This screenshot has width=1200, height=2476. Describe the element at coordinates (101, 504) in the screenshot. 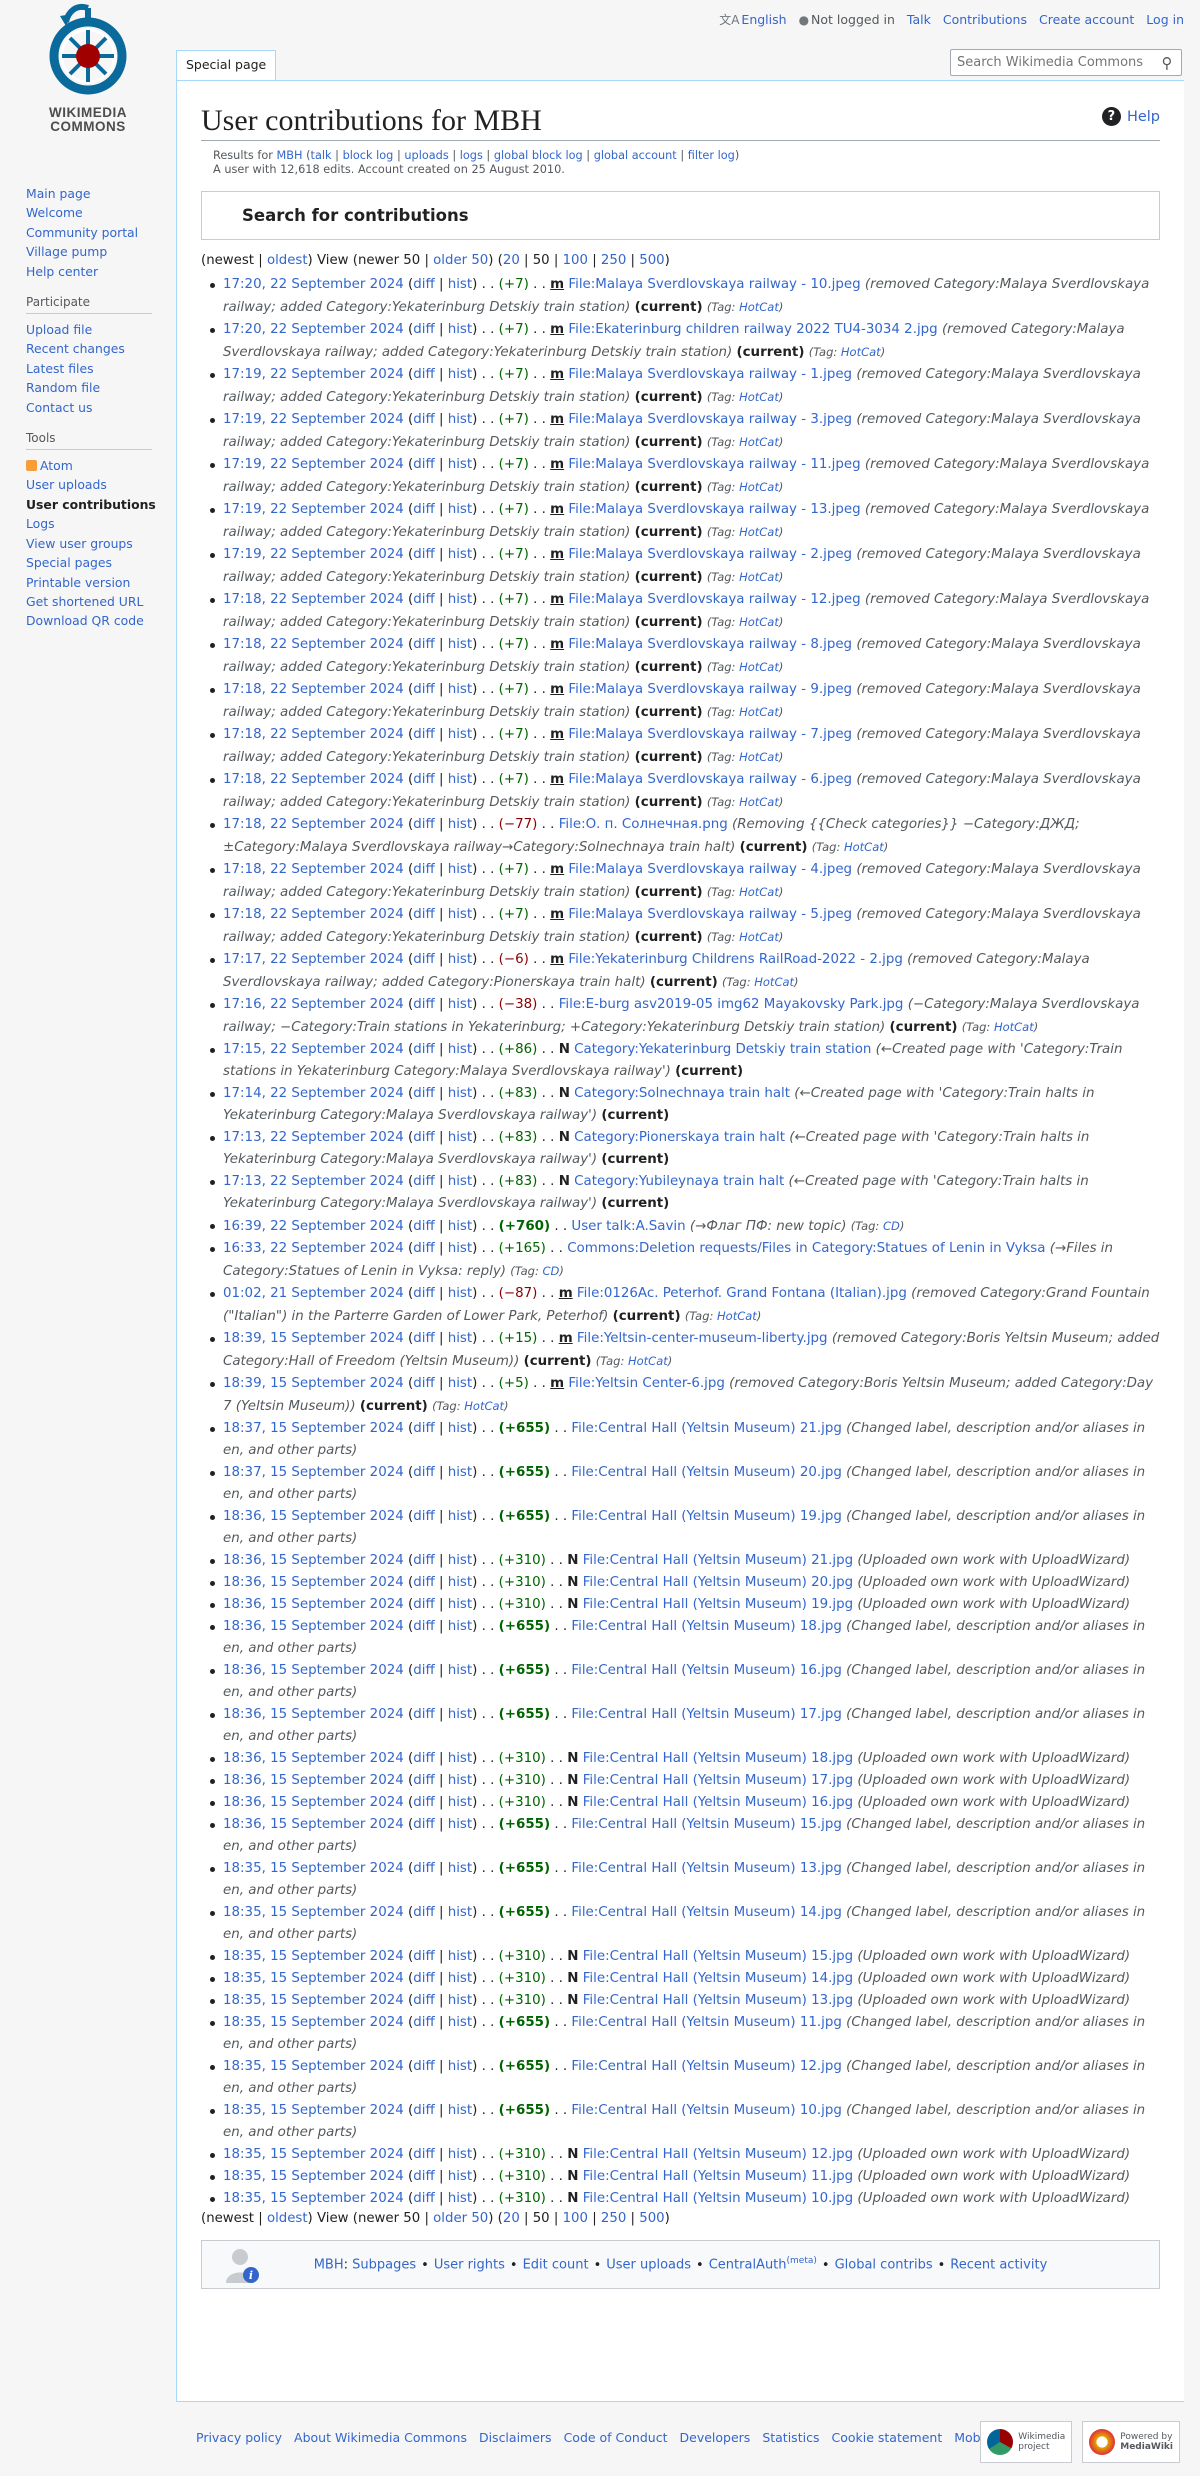

I see `sidebar-item-user-contributions: User contributions` at that location.